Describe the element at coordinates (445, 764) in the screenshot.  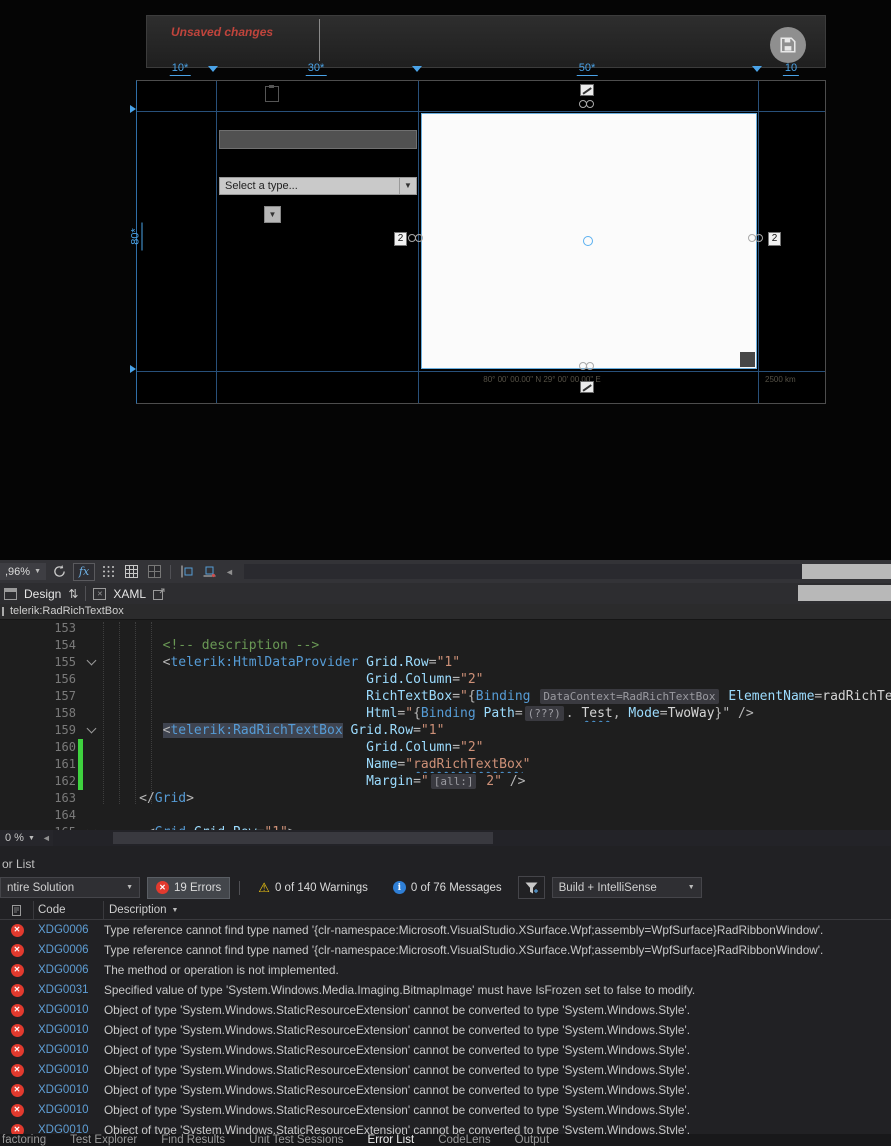
I see `code-line: 161 Name="radRichTextBox"` at that location.